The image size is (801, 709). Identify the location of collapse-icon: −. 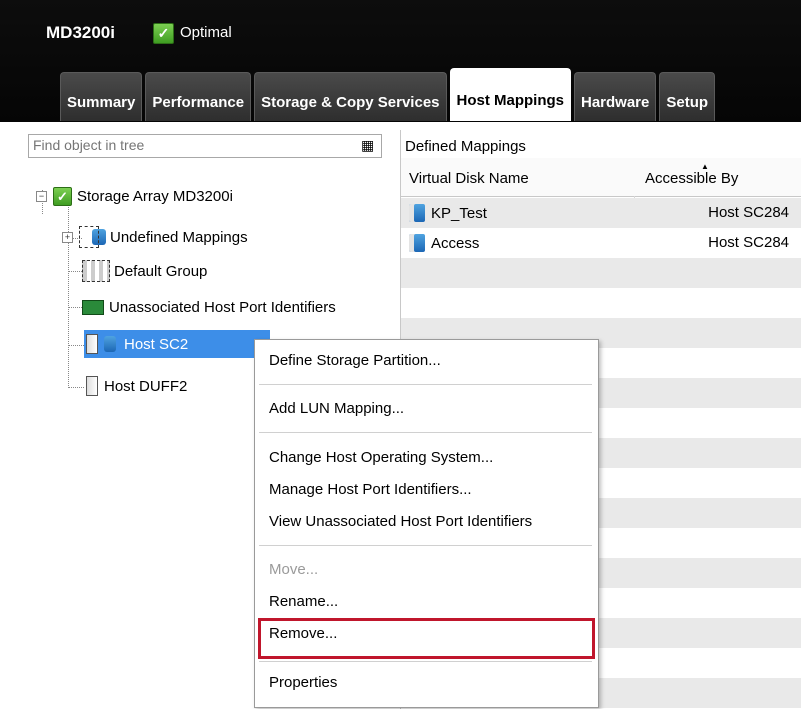
(41, 196).